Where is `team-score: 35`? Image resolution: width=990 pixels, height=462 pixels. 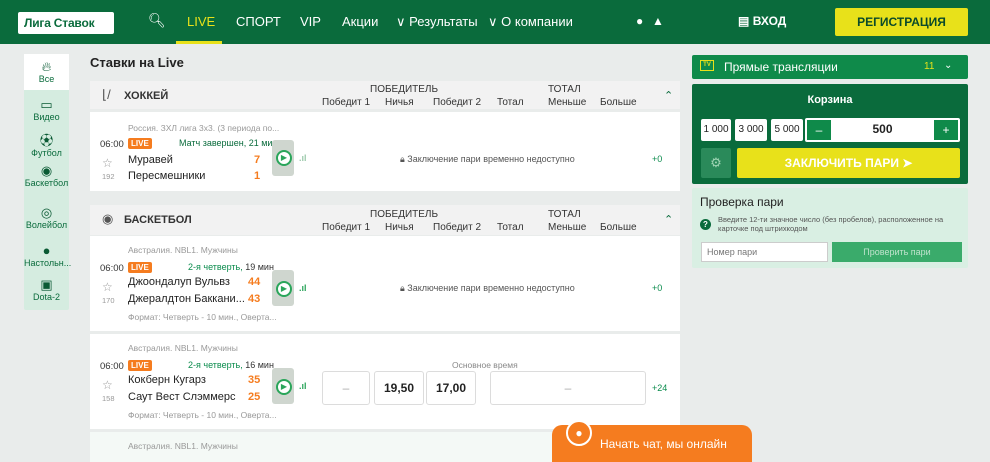 team-score: 35 is located at coordinates (254, 380).